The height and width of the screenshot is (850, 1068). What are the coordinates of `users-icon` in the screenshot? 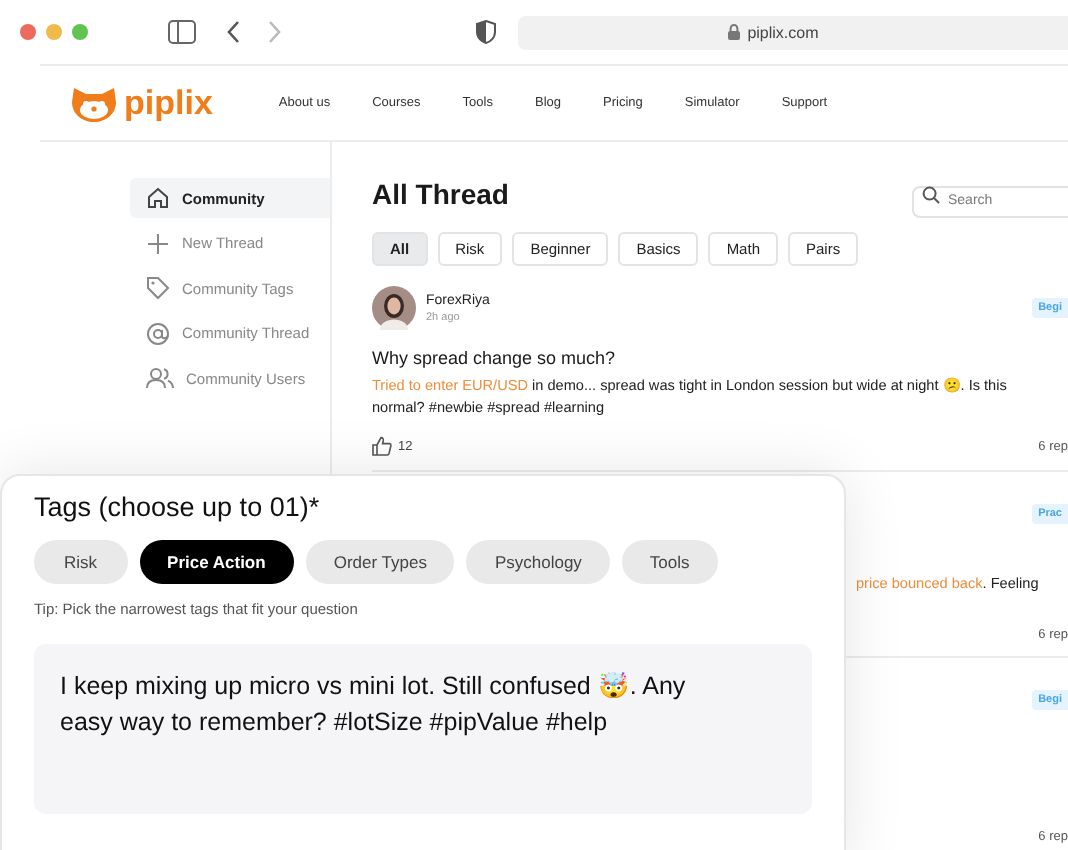 It's located at (160, 378).